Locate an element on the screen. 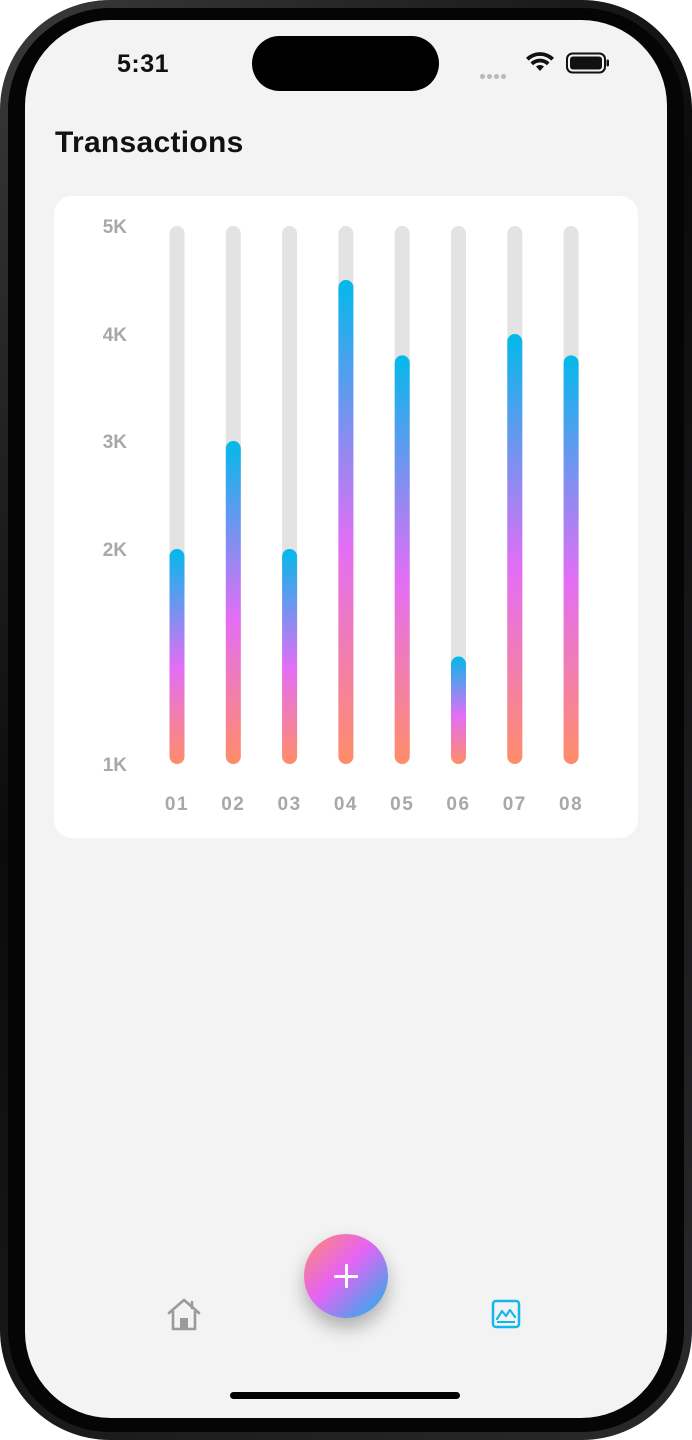 The height and width of the screenshot is (1440, 692). x-tick-label: 08 is located at coordinates (571, 804).